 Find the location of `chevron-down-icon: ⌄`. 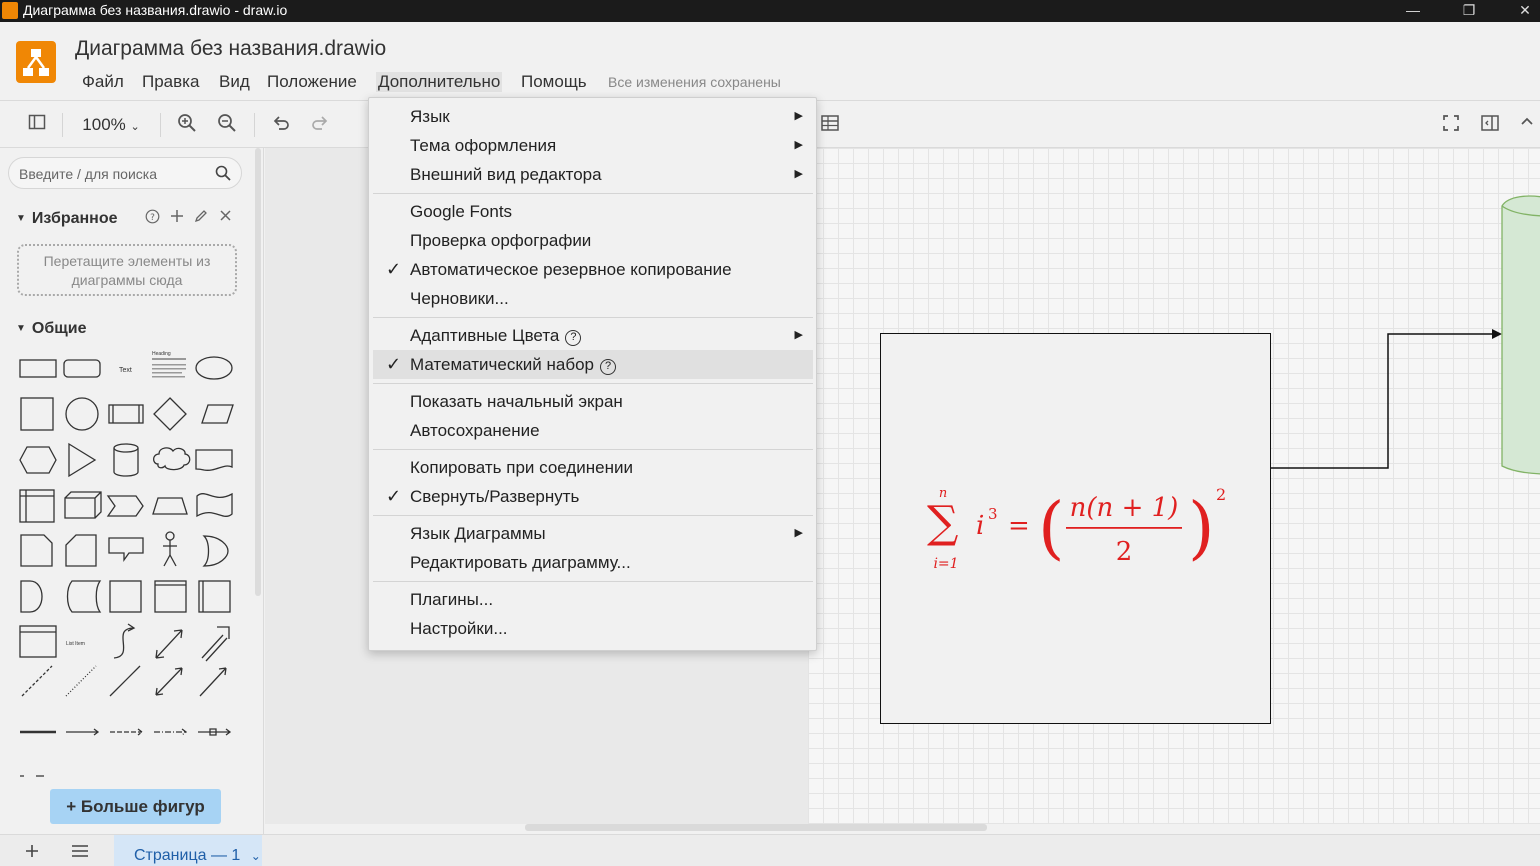

chevron-down-icon: ⌄ is located at coordinates (256, 856).